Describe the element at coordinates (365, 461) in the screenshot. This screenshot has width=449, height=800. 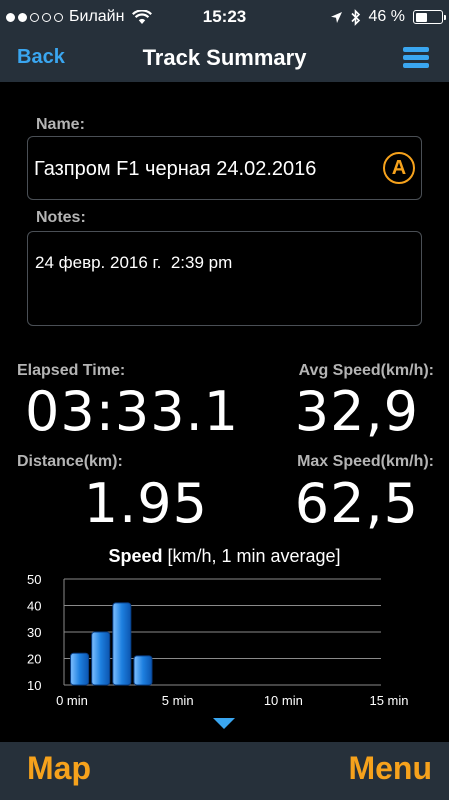
I see `max-speed-label: Max Speed(km/h):` at that location.